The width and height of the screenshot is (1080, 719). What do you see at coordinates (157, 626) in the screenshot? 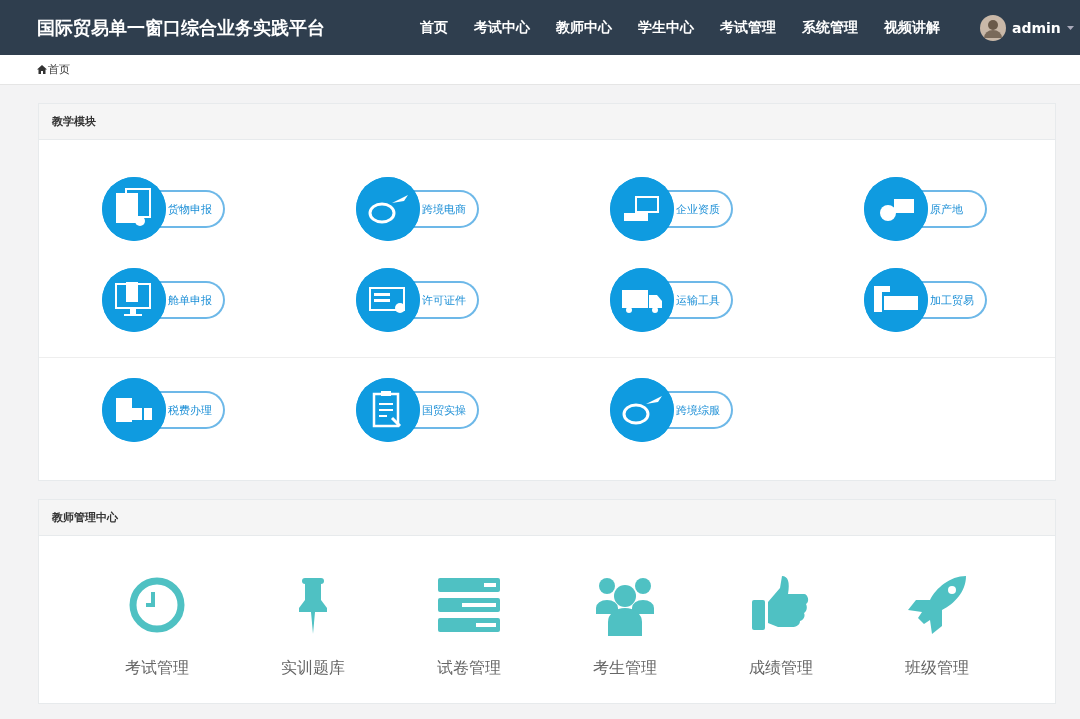
I see `management-item: 考试管理` at bounding box center [157, 626].